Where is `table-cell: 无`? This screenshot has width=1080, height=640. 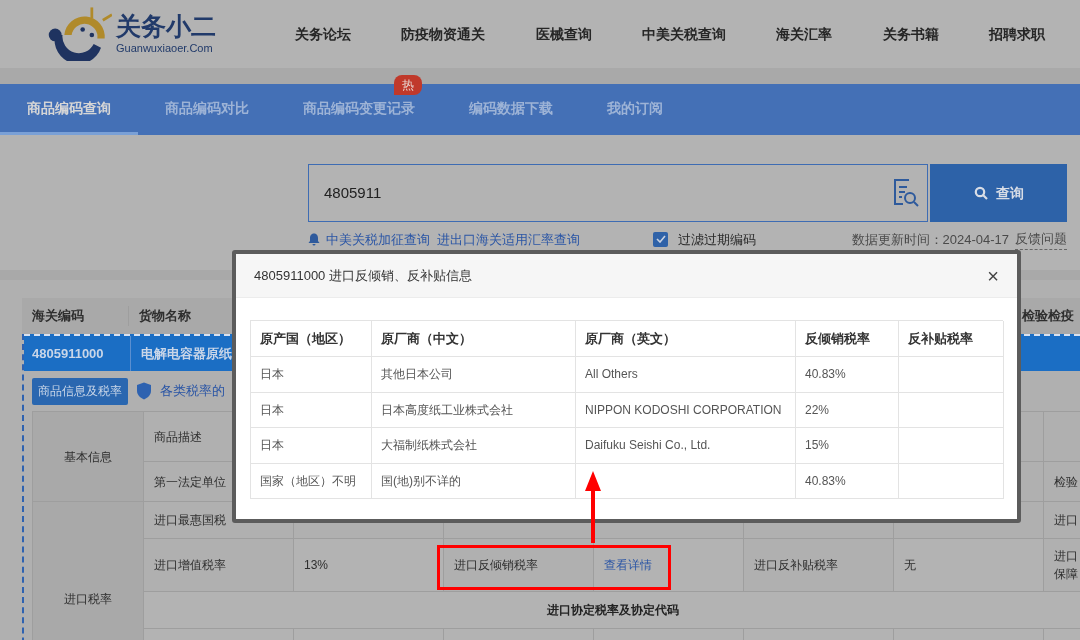 table-cell: 无 is located at coordinates (969, 565).